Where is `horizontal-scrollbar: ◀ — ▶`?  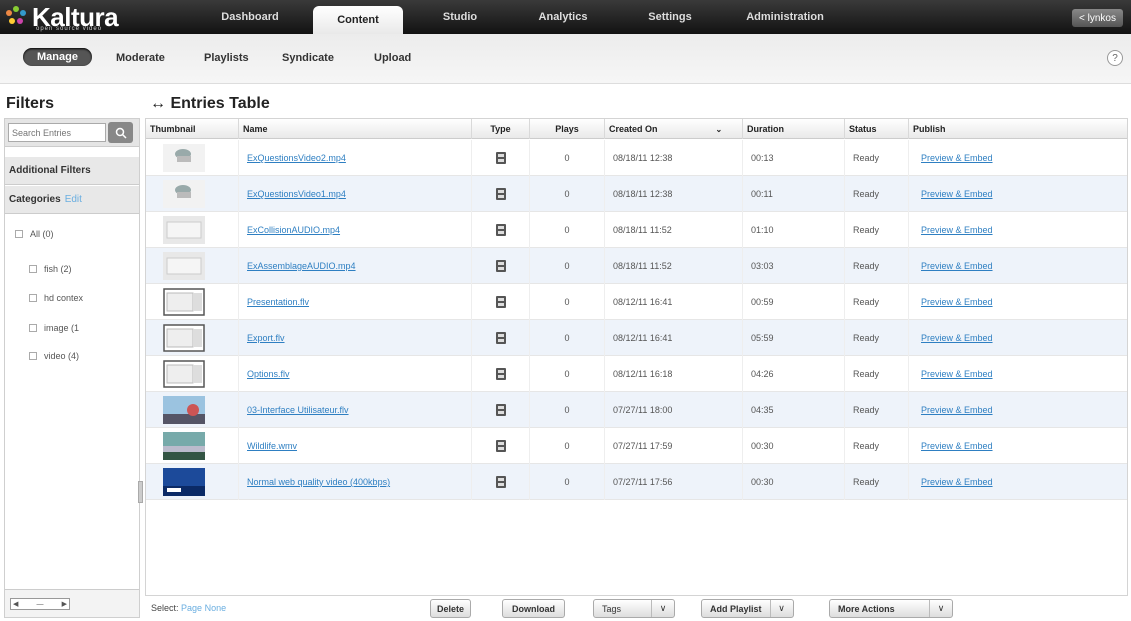
horizontal-scrollbar: ◀ — ▶ is located at coordinates (40, 604).